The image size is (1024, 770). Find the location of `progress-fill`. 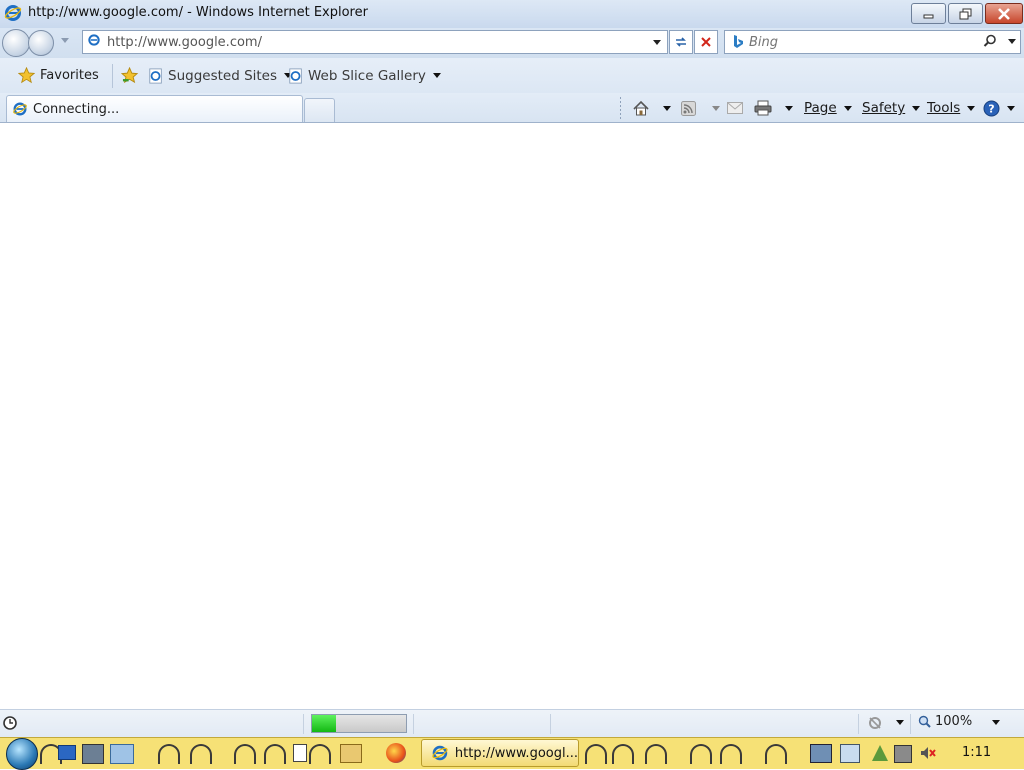

progress-fill is located at coordinates (324, 723).